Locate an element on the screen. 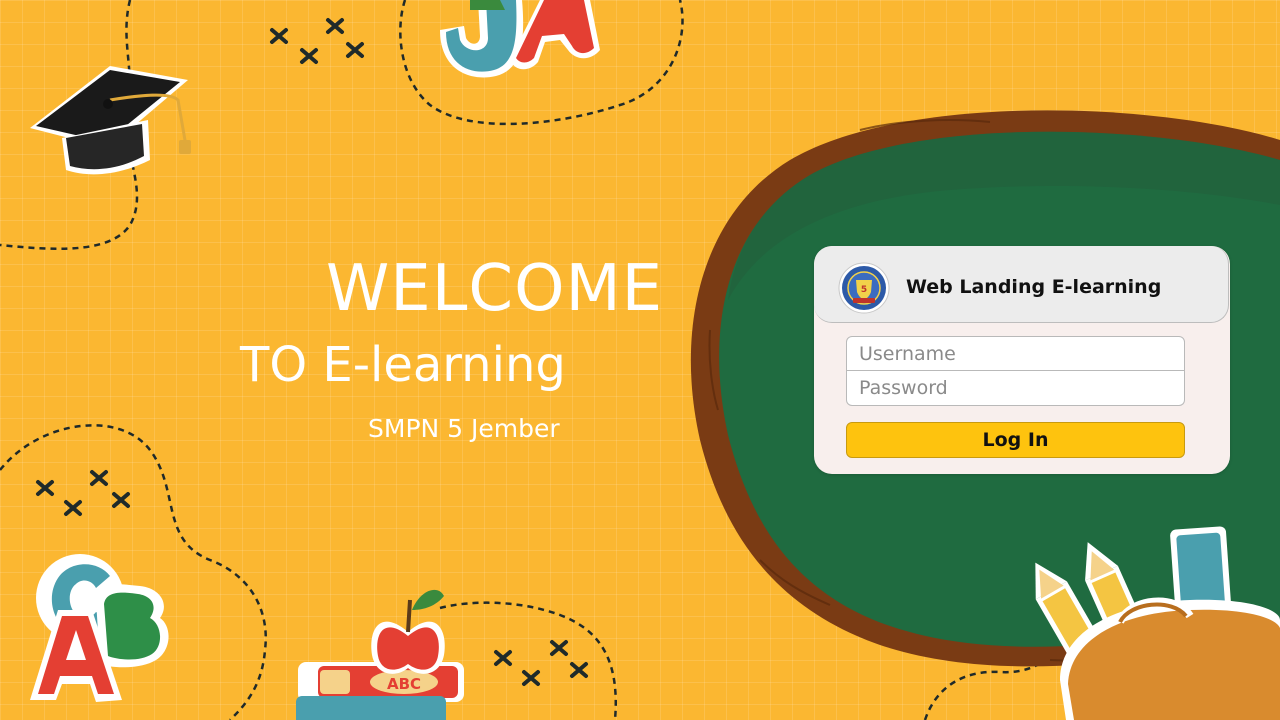 The width and height of the screenshot is (1280, 720). dashed-line-bottom is located at coordinates (528, 660).